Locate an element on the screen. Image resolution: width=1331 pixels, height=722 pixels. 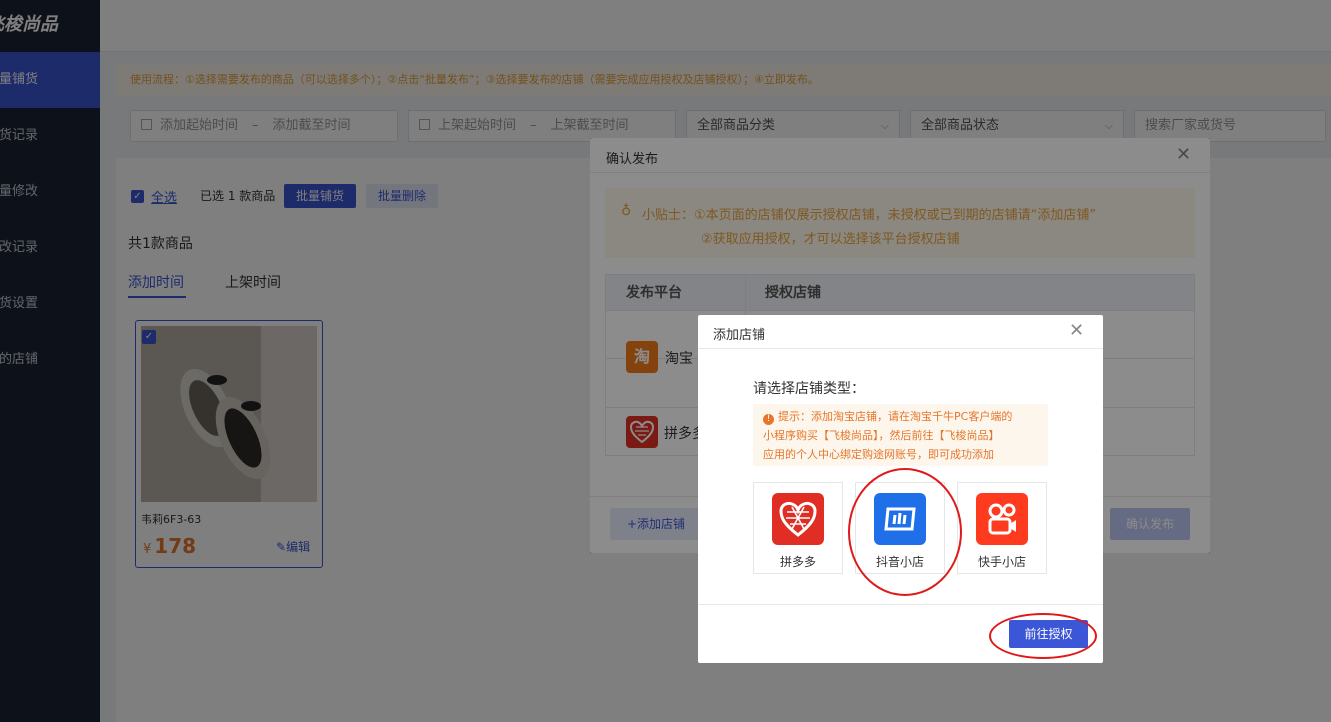
annotation-ring-authorize is located at coordinates (1043, 636).